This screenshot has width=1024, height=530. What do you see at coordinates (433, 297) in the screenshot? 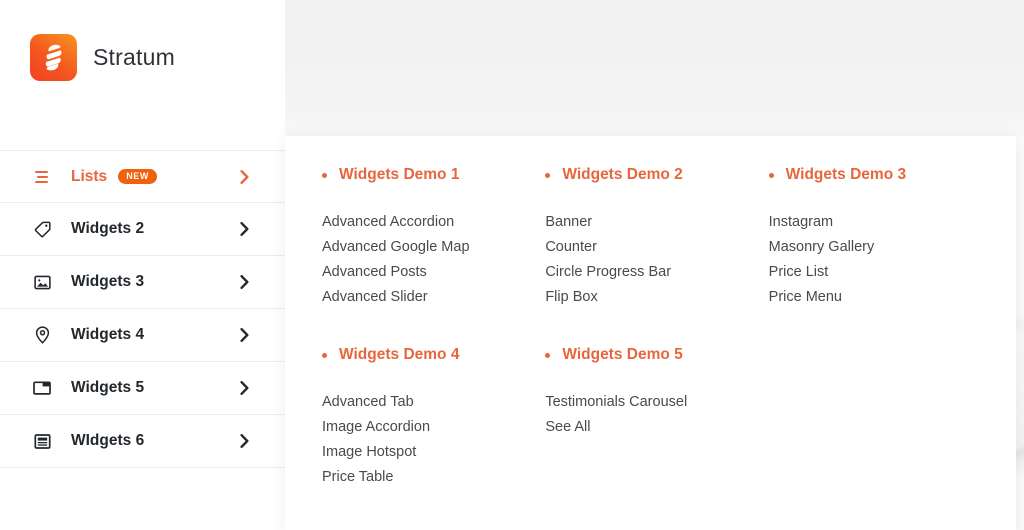
I see `mega-link: Advanced Slider` at bounding box center [433, 297].